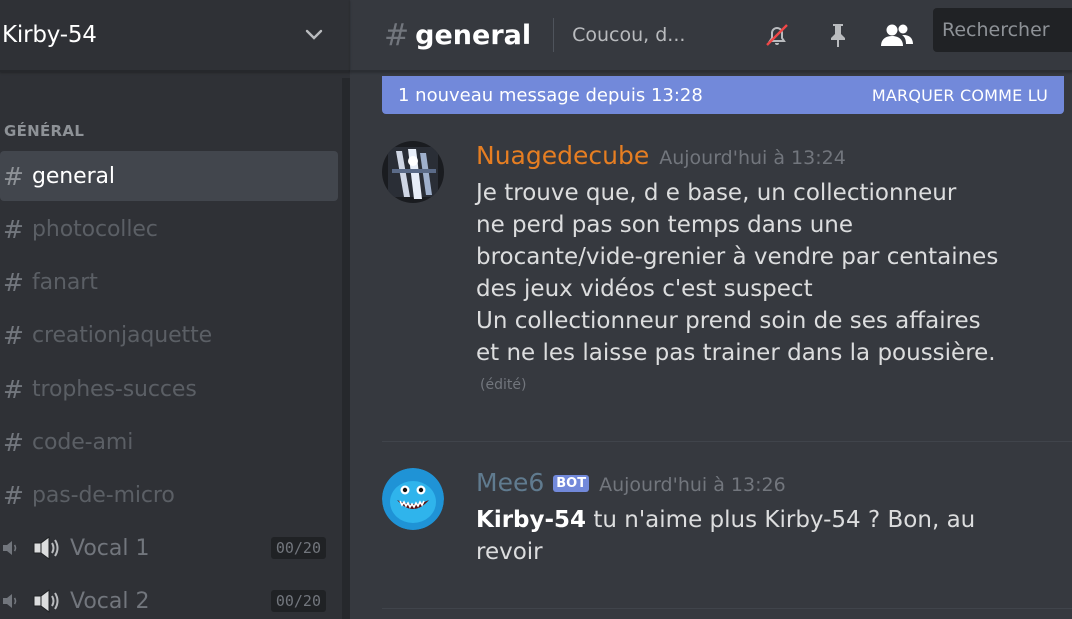 This screenshot has width=1072, height=619. I want to click on channel-label: fanart, so click(65, 282).